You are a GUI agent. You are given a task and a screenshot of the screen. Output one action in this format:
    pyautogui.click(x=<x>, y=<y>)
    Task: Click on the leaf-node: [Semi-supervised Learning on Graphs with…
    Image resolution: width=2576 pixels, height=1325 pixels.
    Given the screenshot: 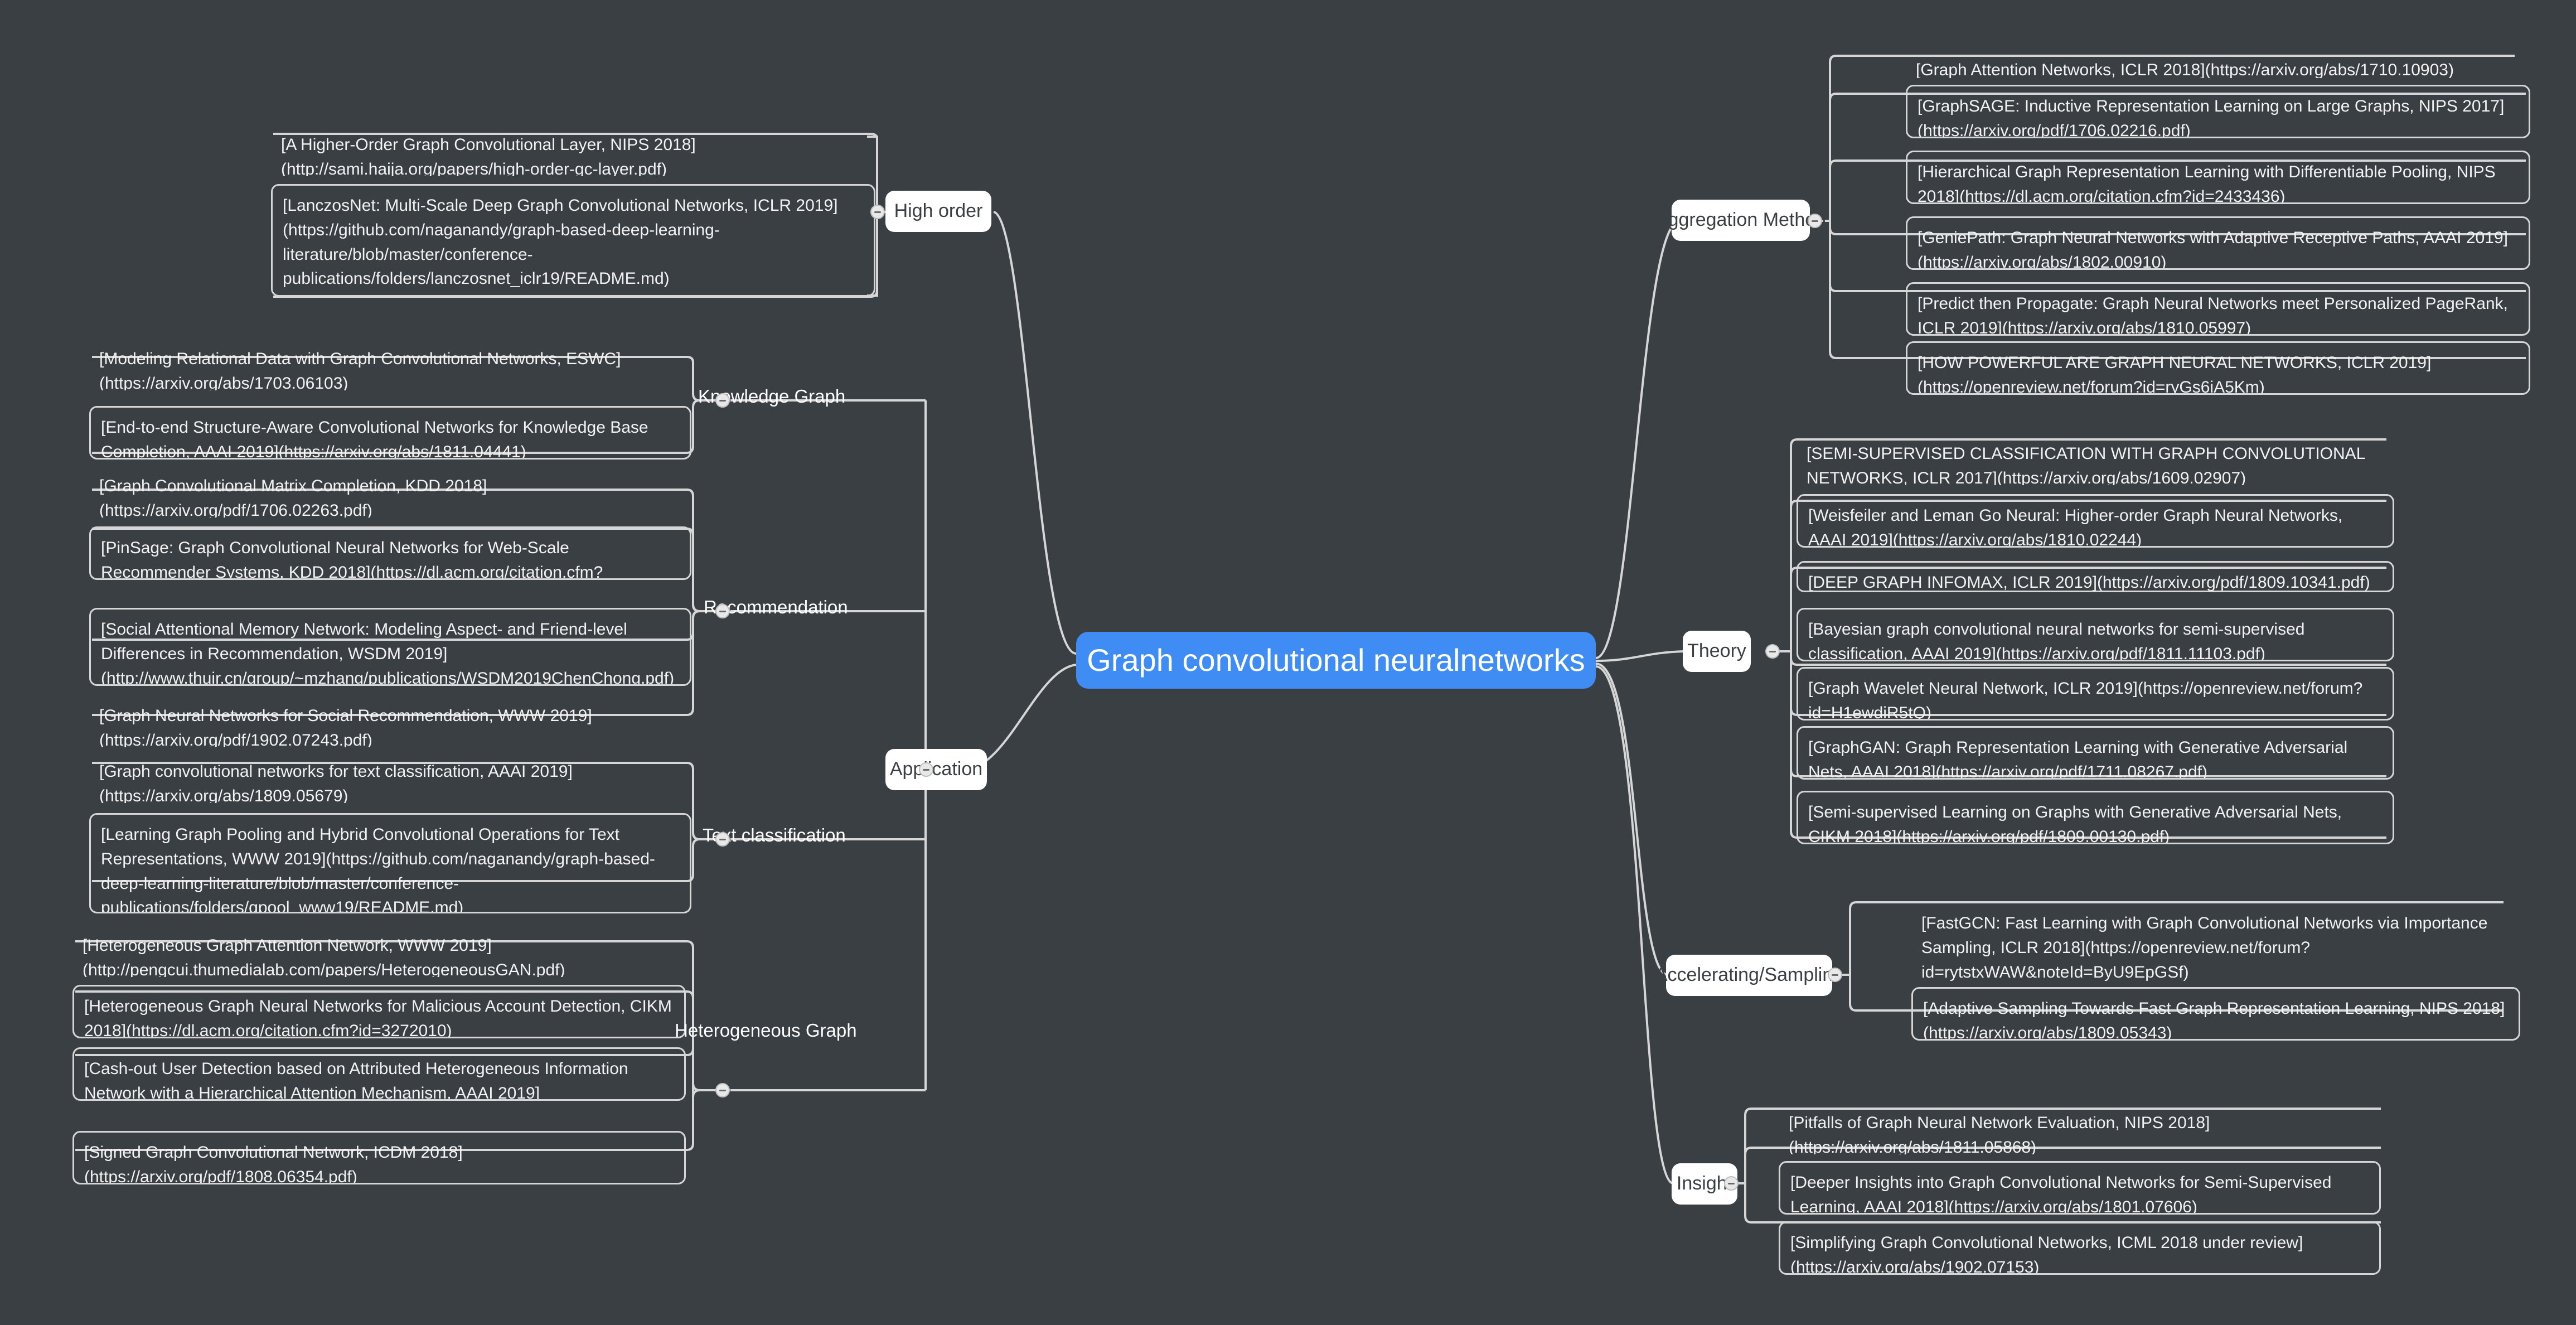 What is the action you would take?
    pyautogui.click(x=2095, y=817)
    